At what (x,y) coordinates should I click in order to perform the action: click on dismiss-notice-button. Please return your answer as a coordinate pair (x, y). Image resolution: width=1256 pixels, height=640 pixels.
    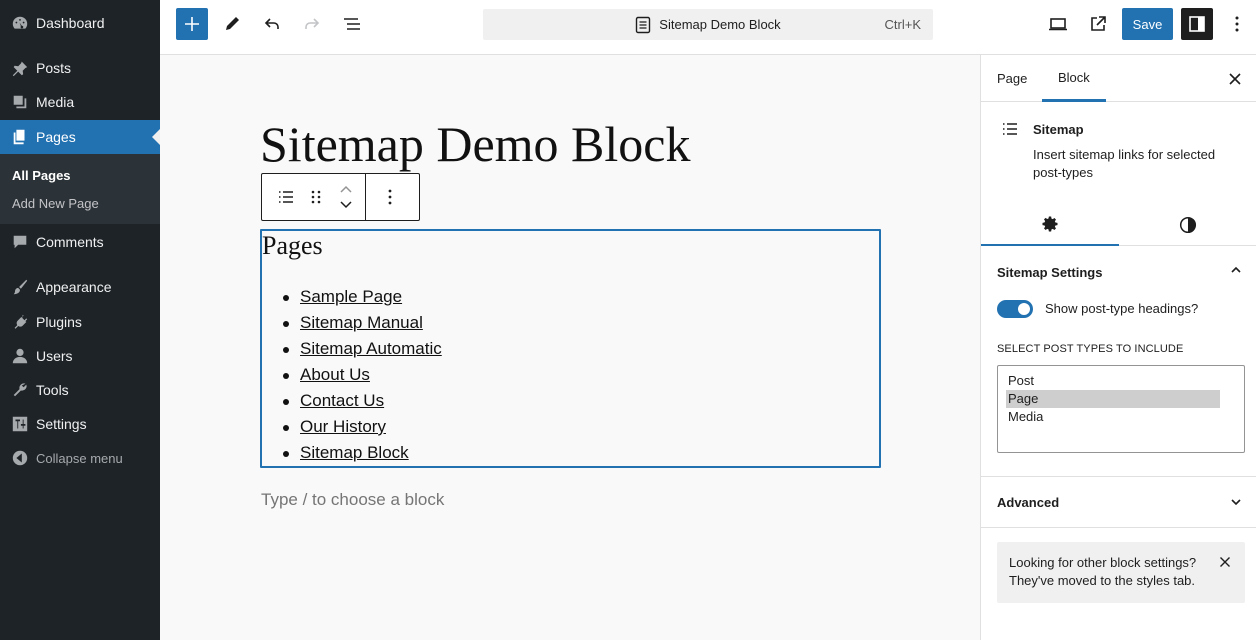
    Looking at the image, I should click on (1225, 562).